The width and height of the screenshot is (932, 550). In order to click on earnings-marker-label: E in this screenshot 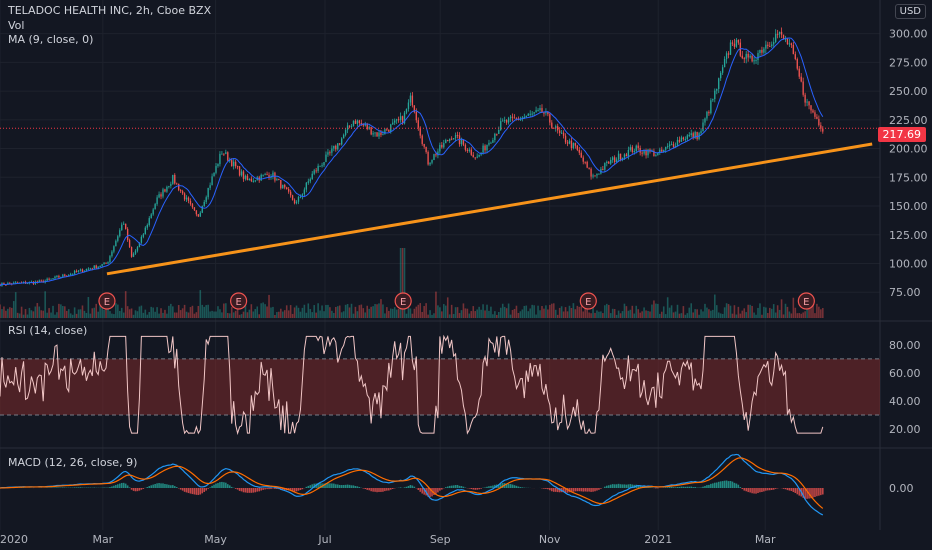, I will do `click(238, 302)`.